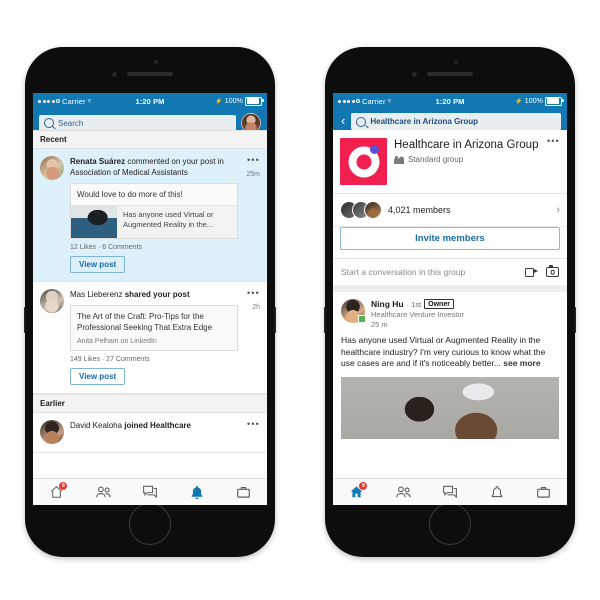  Describe the element at coordinates (450, 74) in the screenshot. I see `earpiece-speaker` at that location.